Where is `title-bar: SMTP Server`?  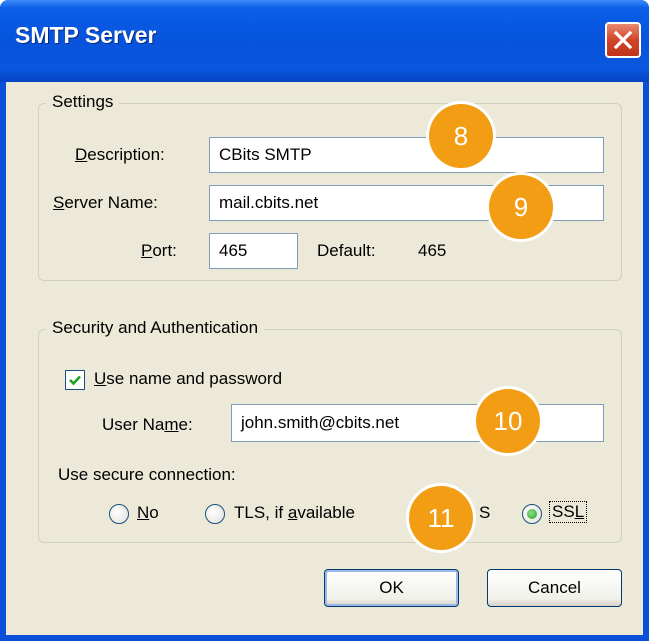 title-bar: SMTP Server is located at coordinates (324, 41).